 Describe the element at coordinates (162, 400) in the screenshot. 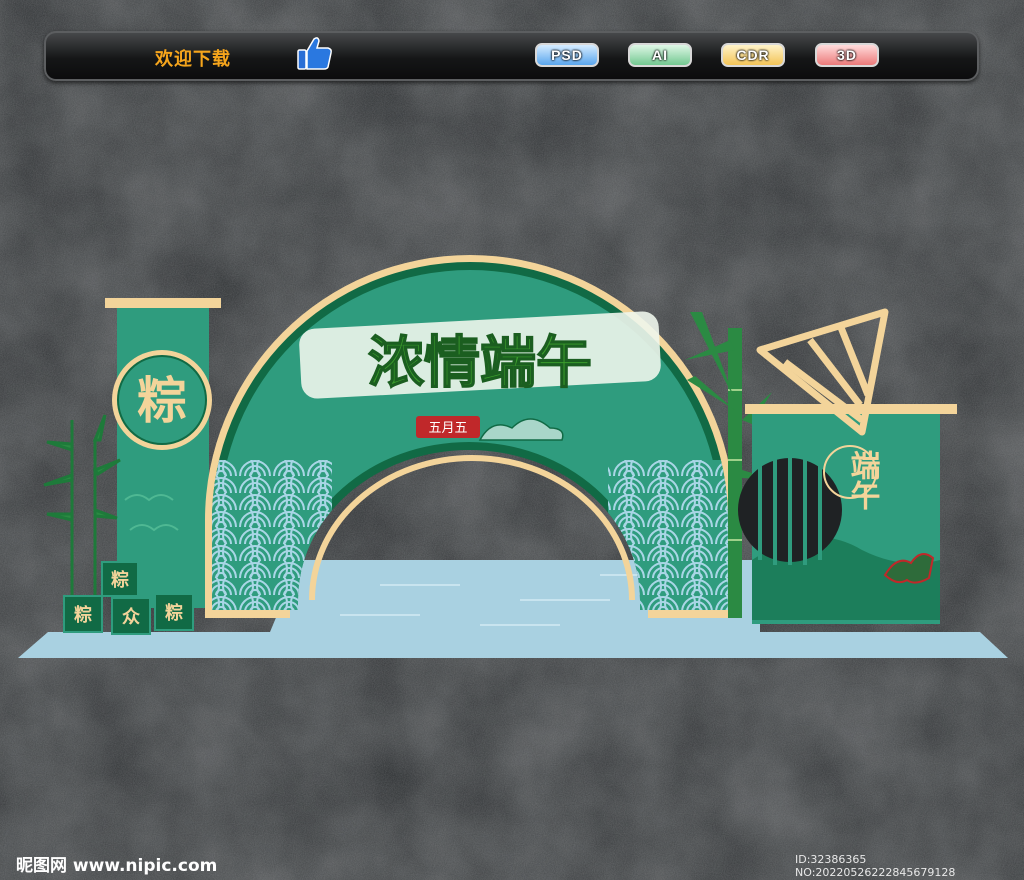

I see `left-medallion-char: 粽` at that location.